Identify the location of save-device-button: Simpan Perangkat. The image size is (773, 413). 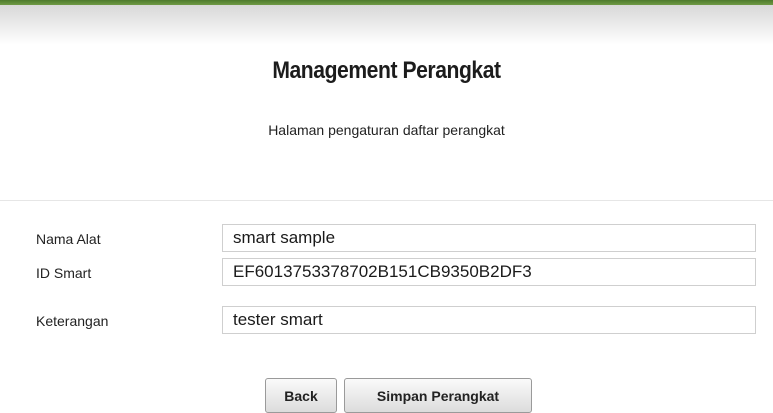
(438, 395).